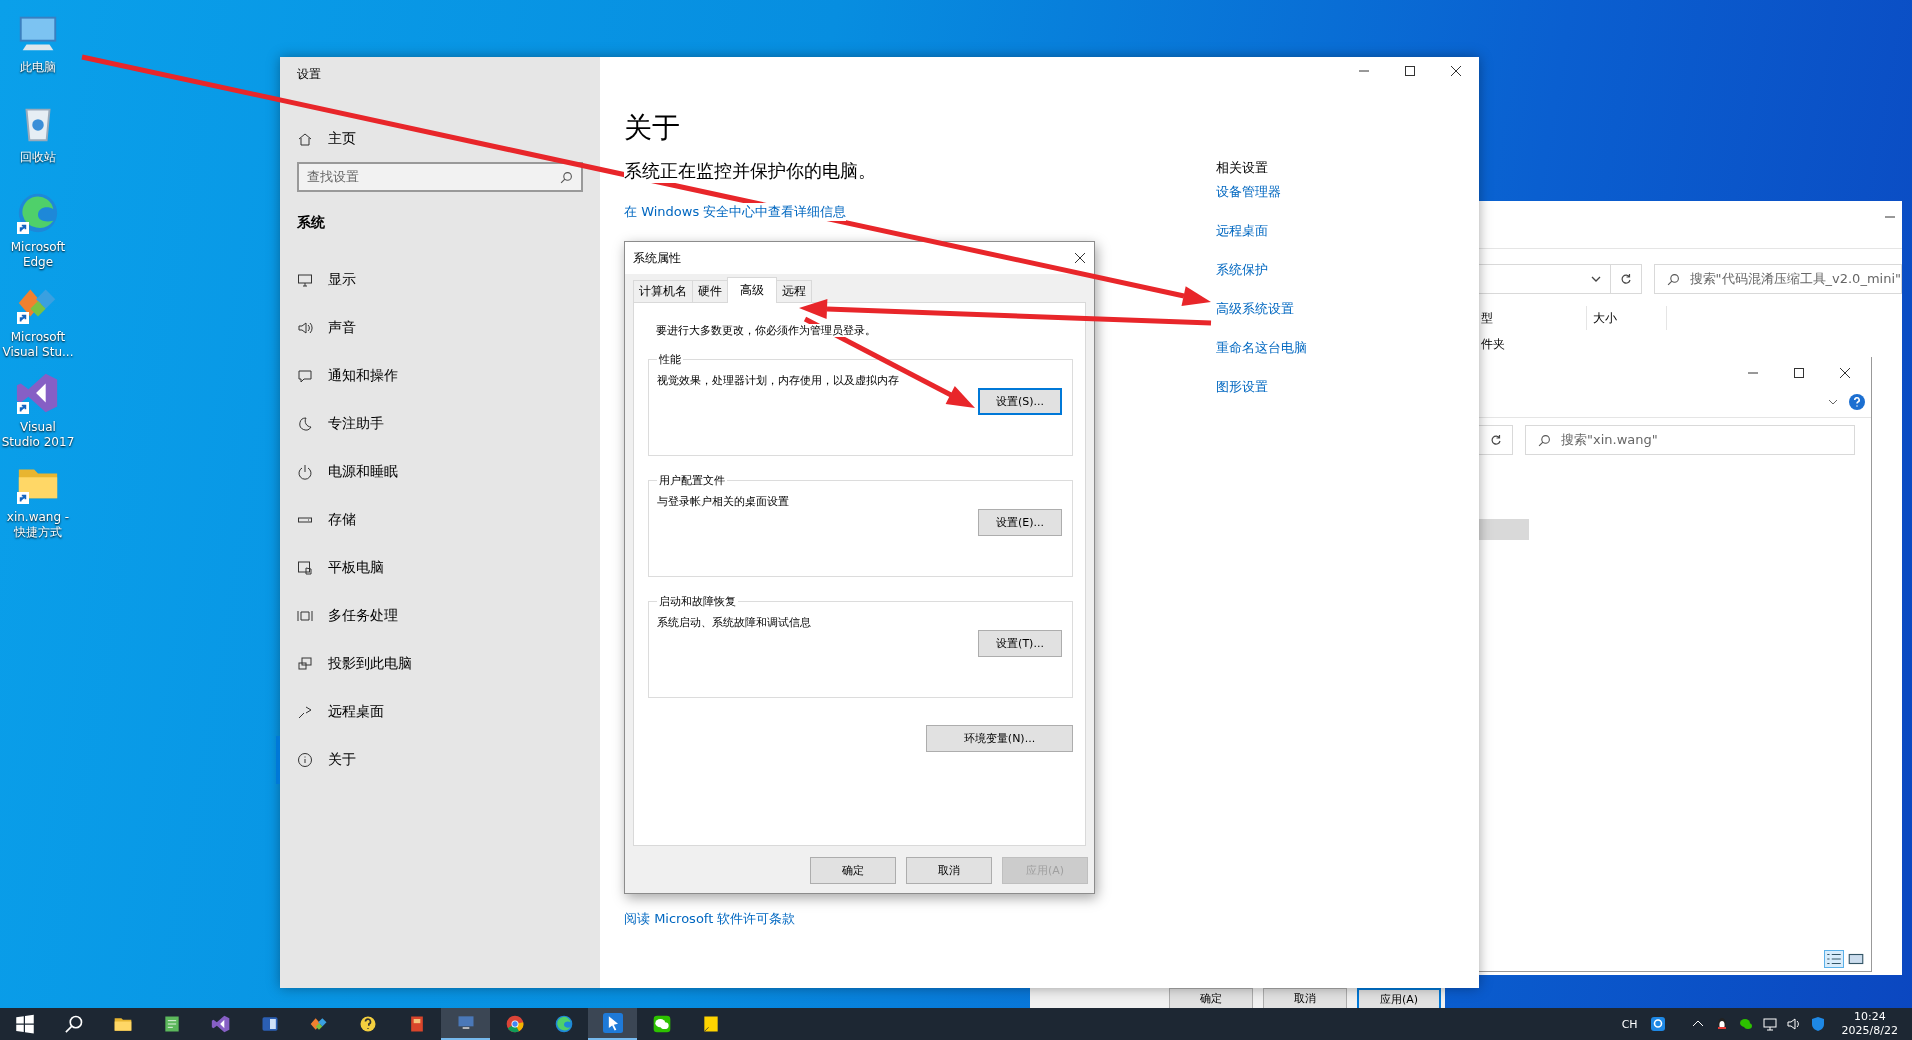 This screenshot has width=1912, height=1040. I want to click on home-nav-item: 主页, so click(326, 139).